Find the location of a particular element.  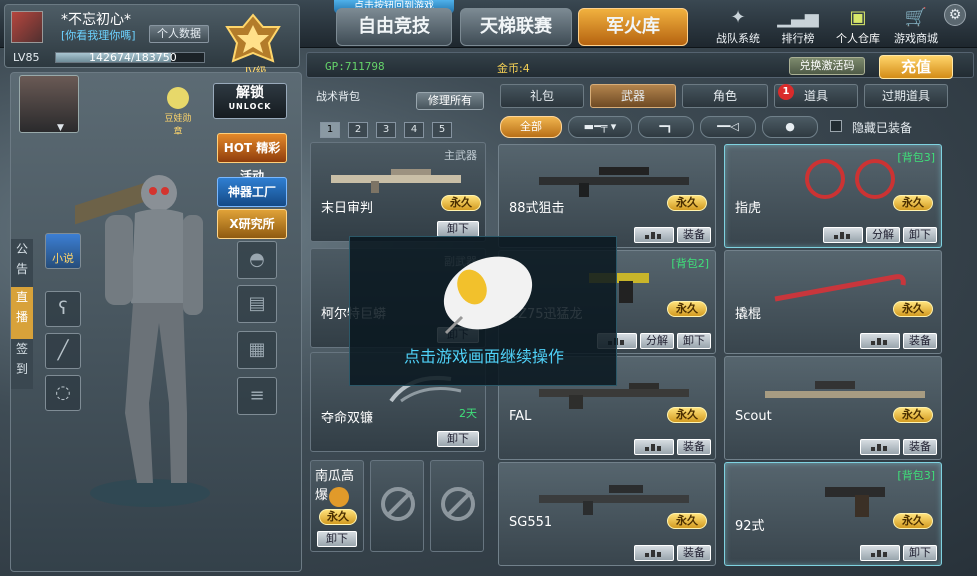

pumpkin-grenade-icon is located at coordinates (339, 497).